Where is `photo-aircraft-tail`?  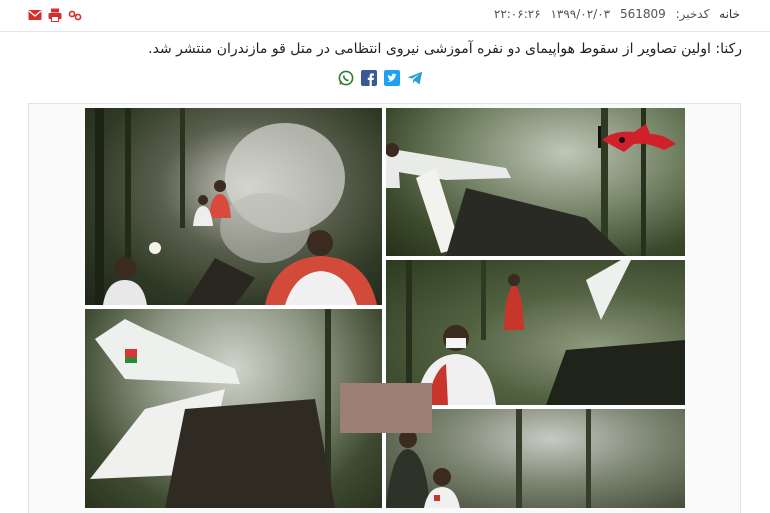
photo-aircraft-tail is located at coordinates (233, 408).